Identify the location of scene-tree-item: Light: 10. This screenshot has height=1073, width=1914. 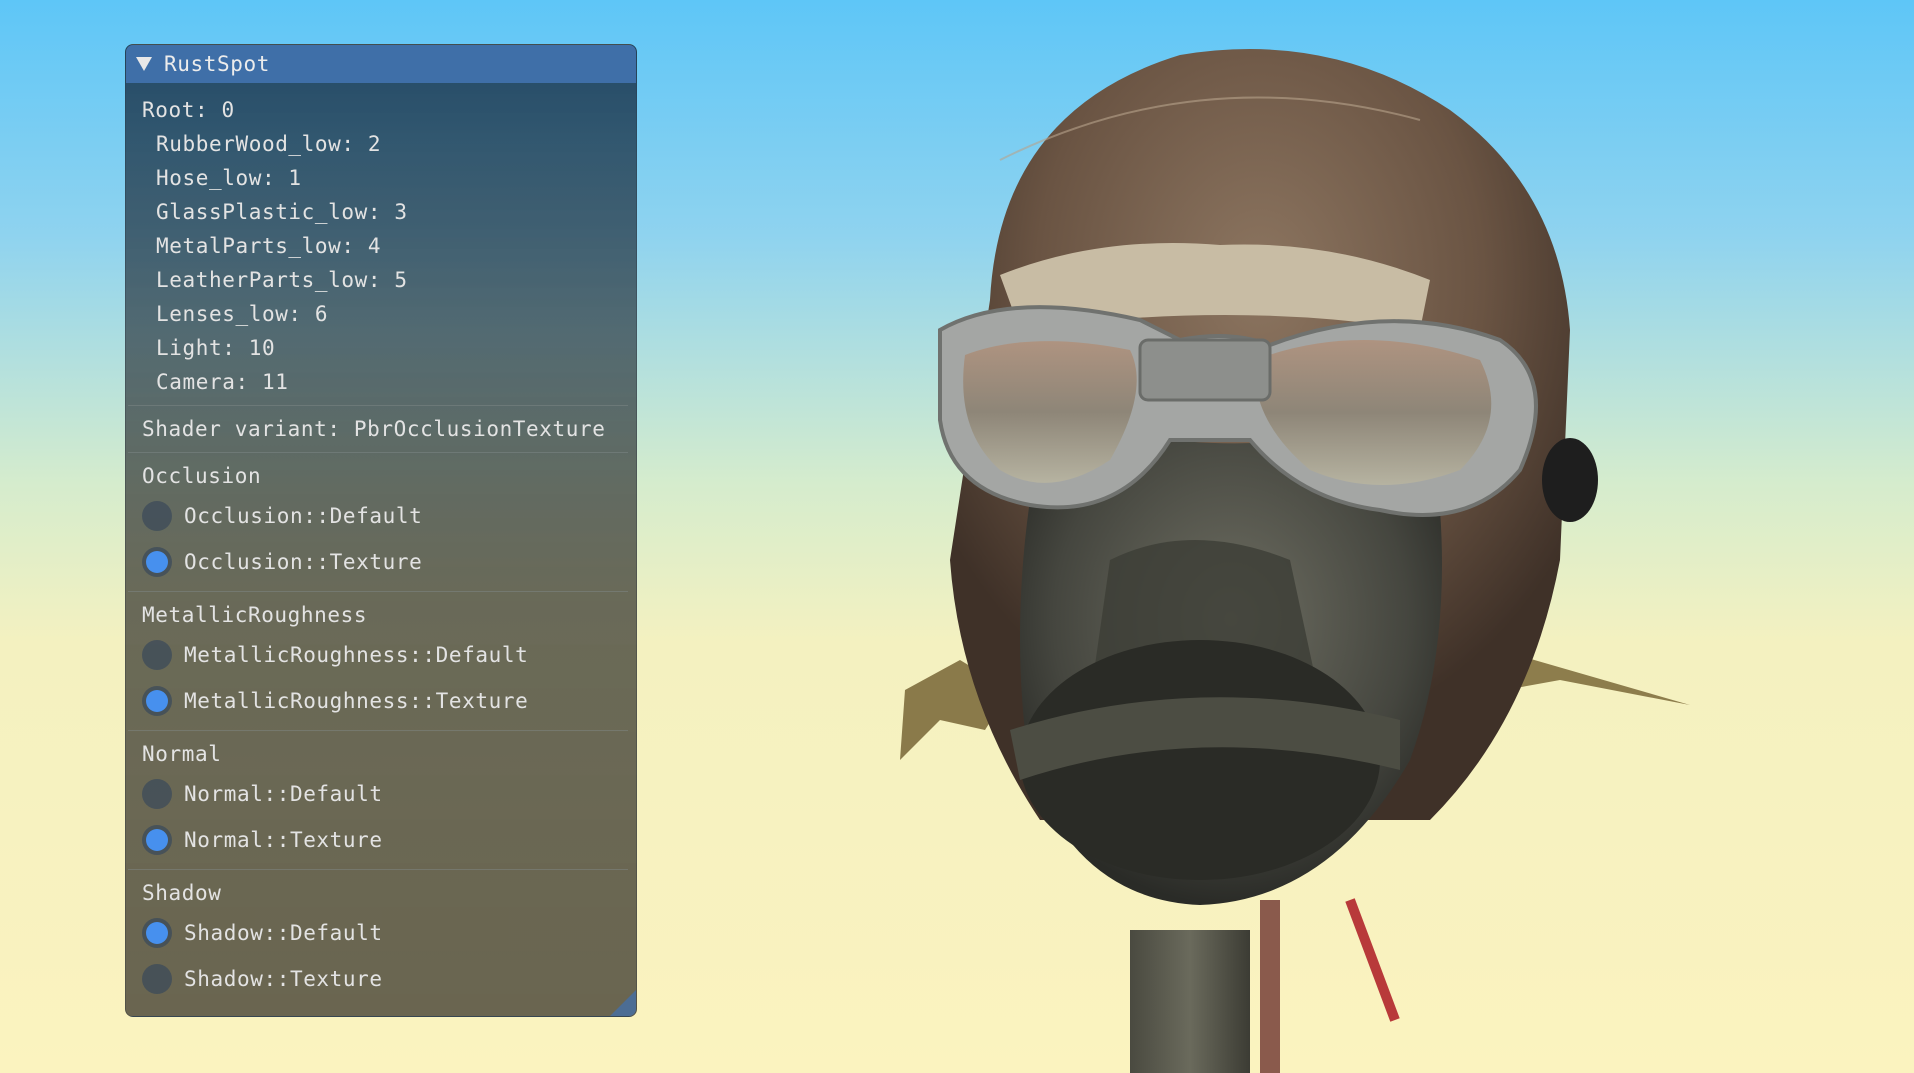
(386, 348).